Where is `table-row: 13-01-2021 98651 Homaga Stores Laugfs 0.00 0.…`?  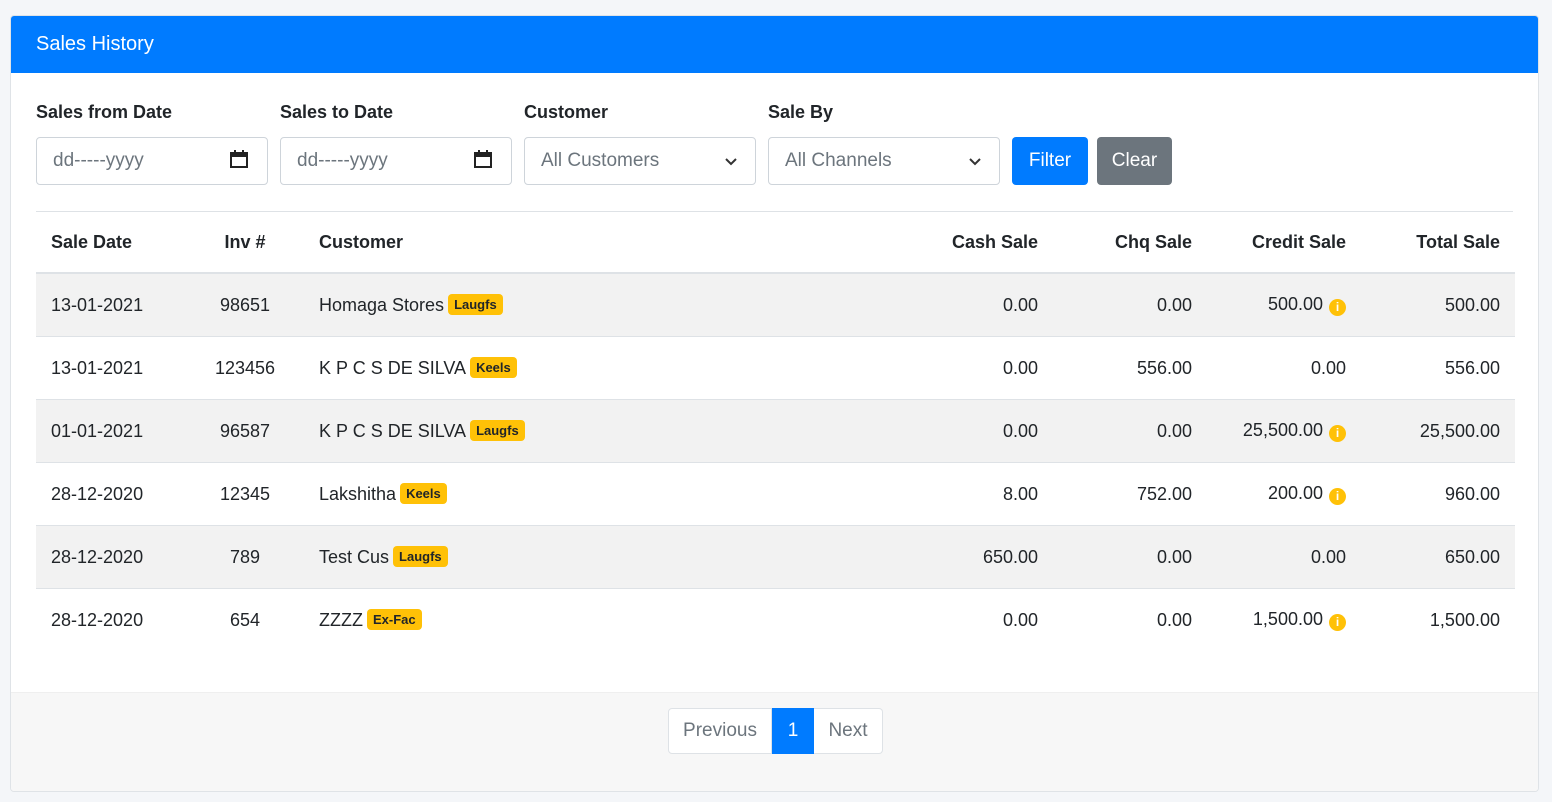 table-row: 13-01-2021 98651 Homaga Stores Laugfs 0.00 0.… is located at coordinates (775, 304).